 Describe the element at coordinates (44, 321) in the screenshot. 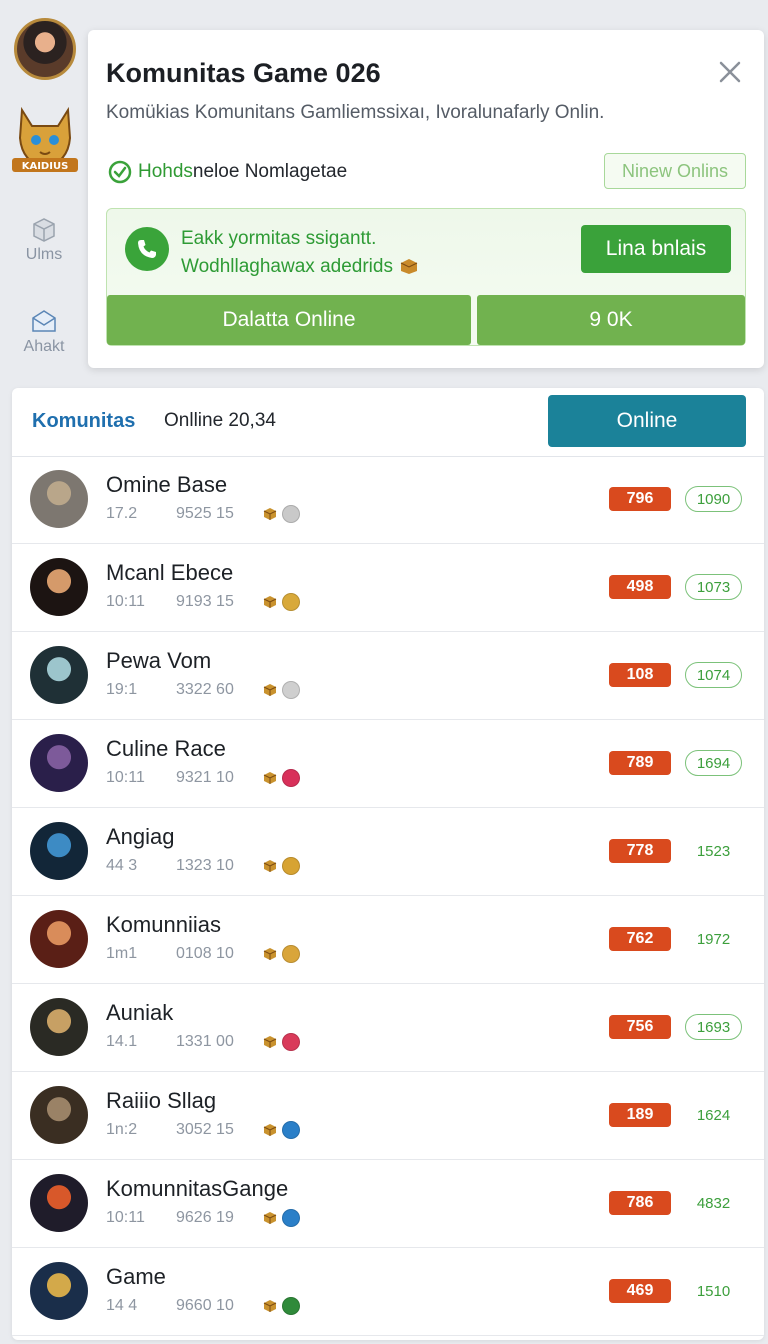

I see `envelope-icon` at that location.